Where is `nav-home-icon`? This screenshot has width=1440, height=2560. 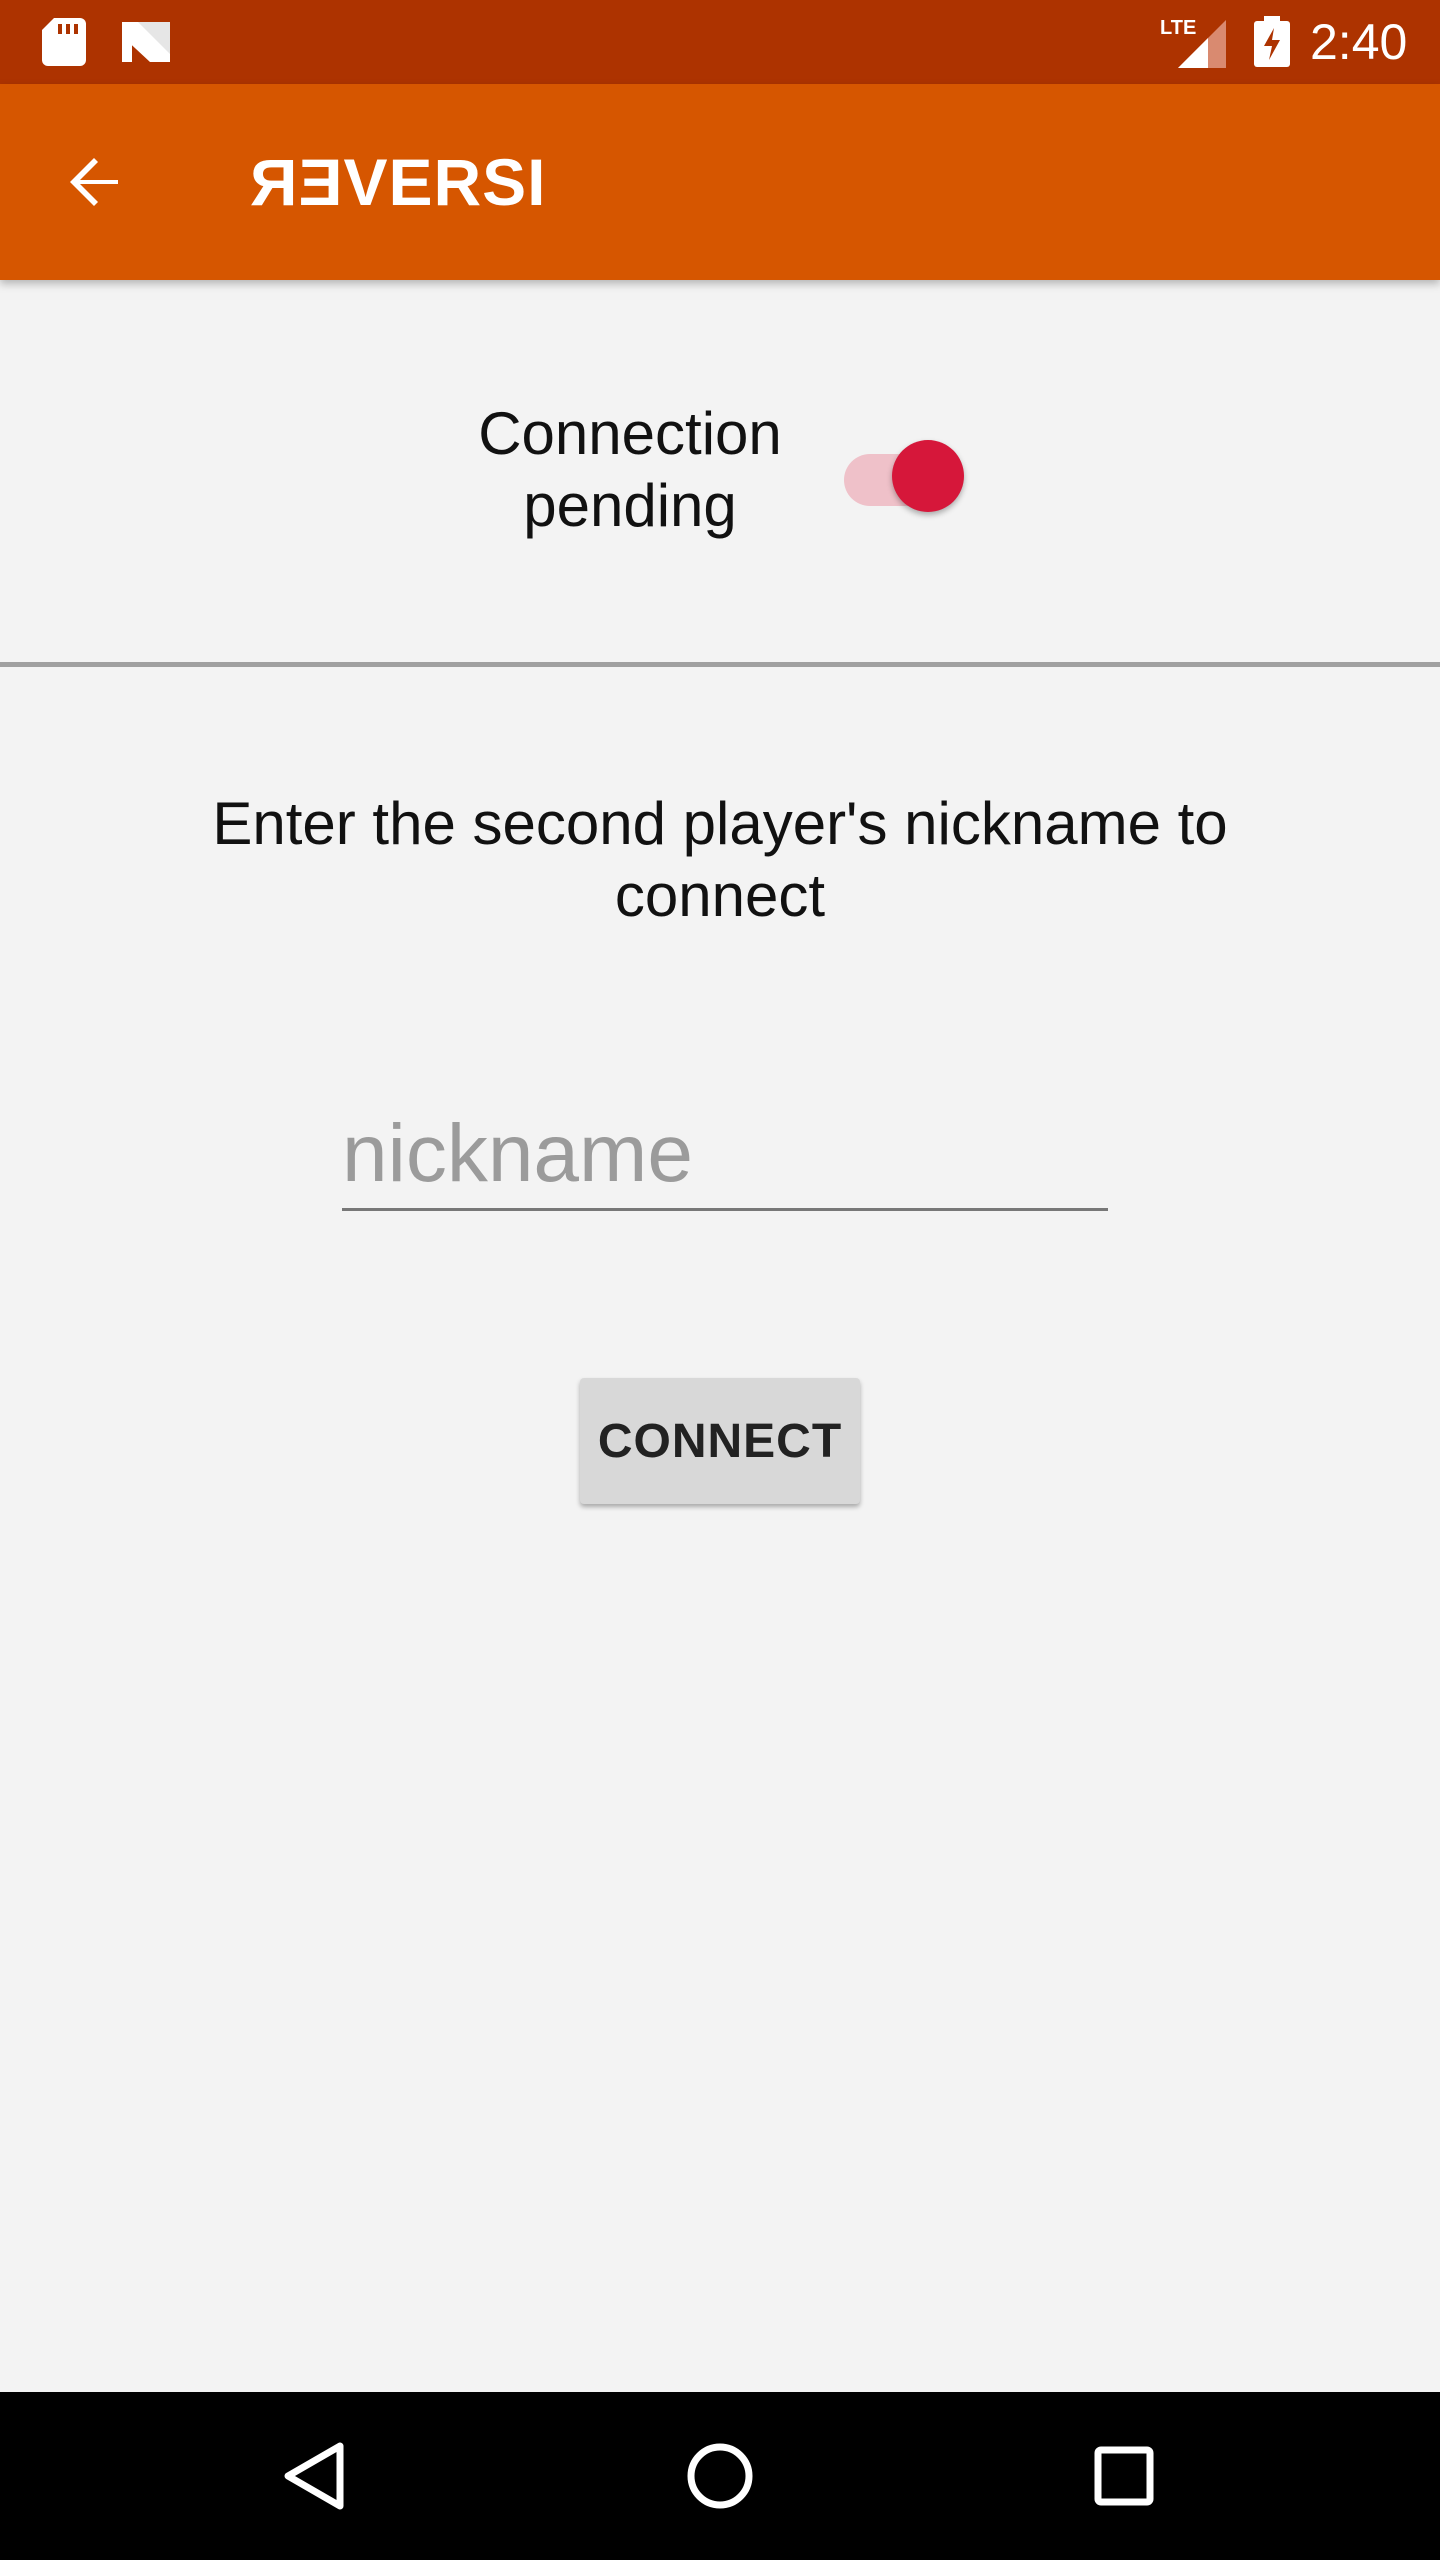
nav-home-icon is located at coordinates (720, 2476).